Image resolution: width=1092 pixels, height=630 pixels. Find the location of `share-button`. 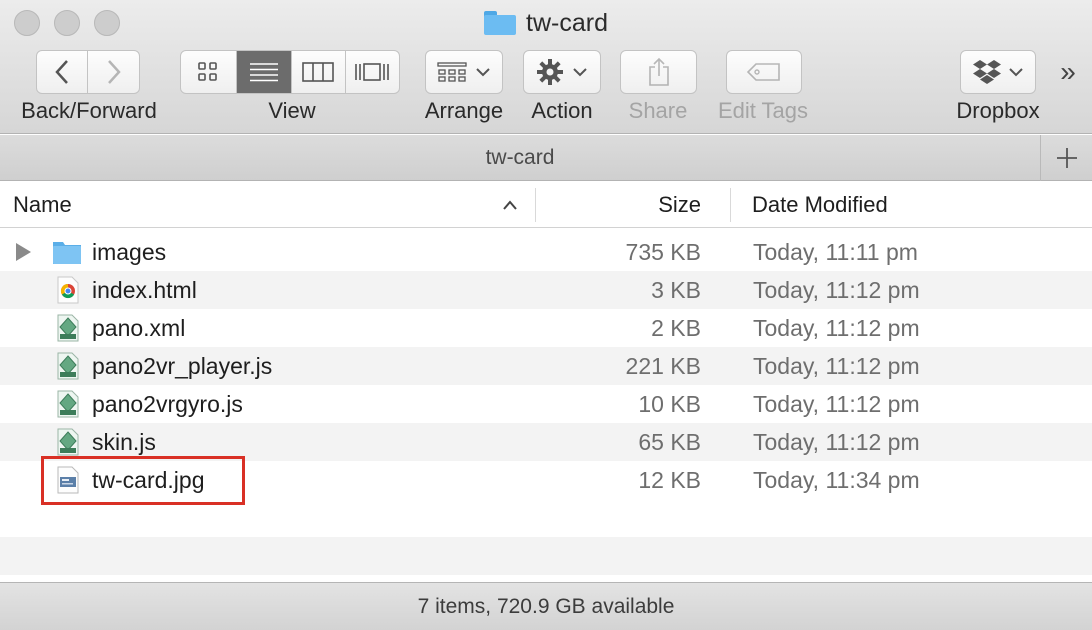

share-button is located at coordinates (658, 72).